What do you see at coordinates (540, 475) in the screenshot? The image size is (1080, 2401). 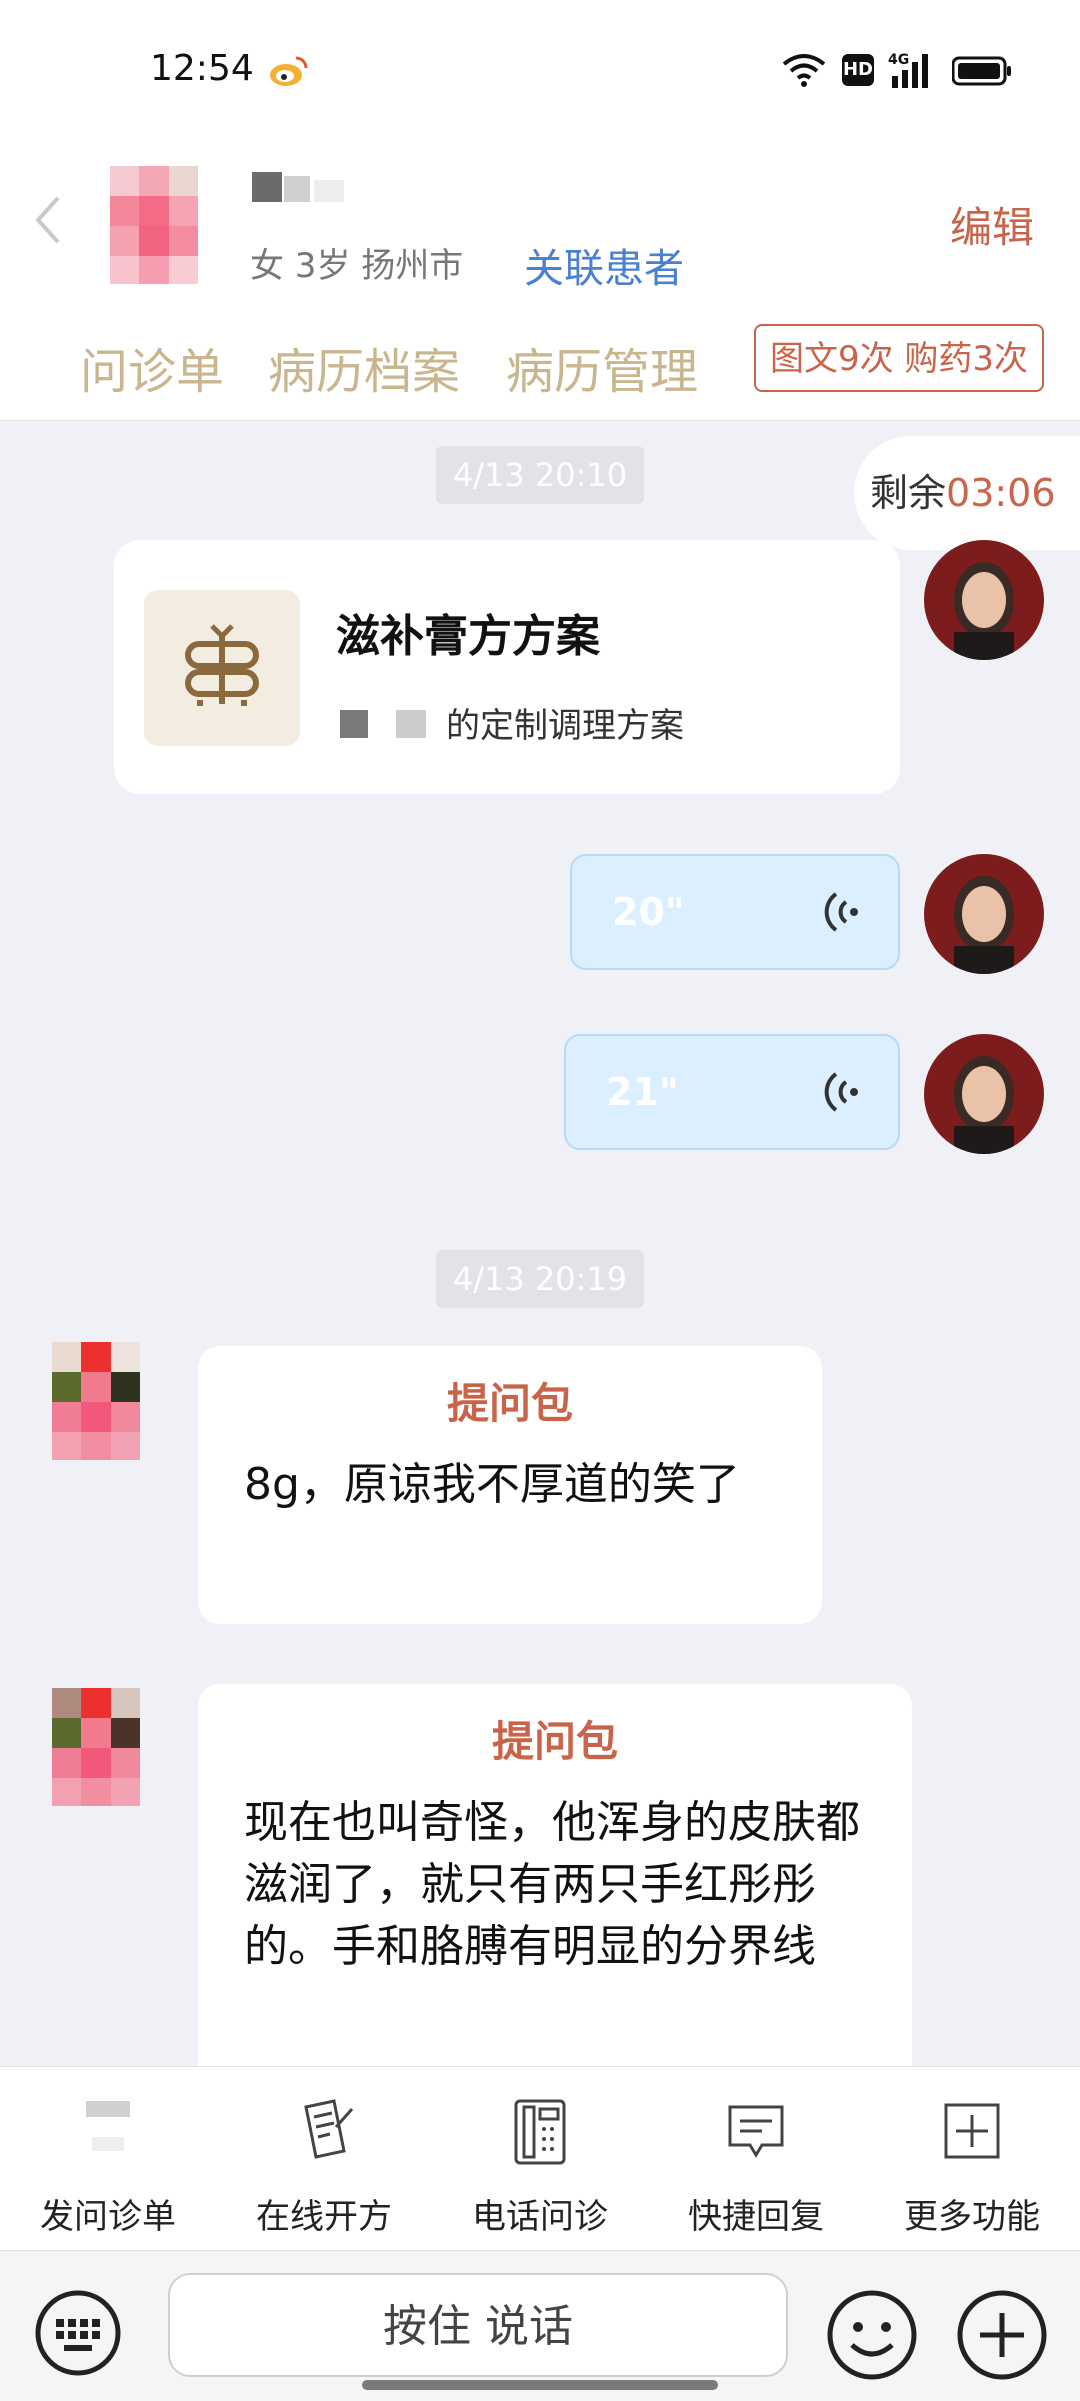 I see `timestamp: 4/13 20:10` at bounding box center [540, 475].